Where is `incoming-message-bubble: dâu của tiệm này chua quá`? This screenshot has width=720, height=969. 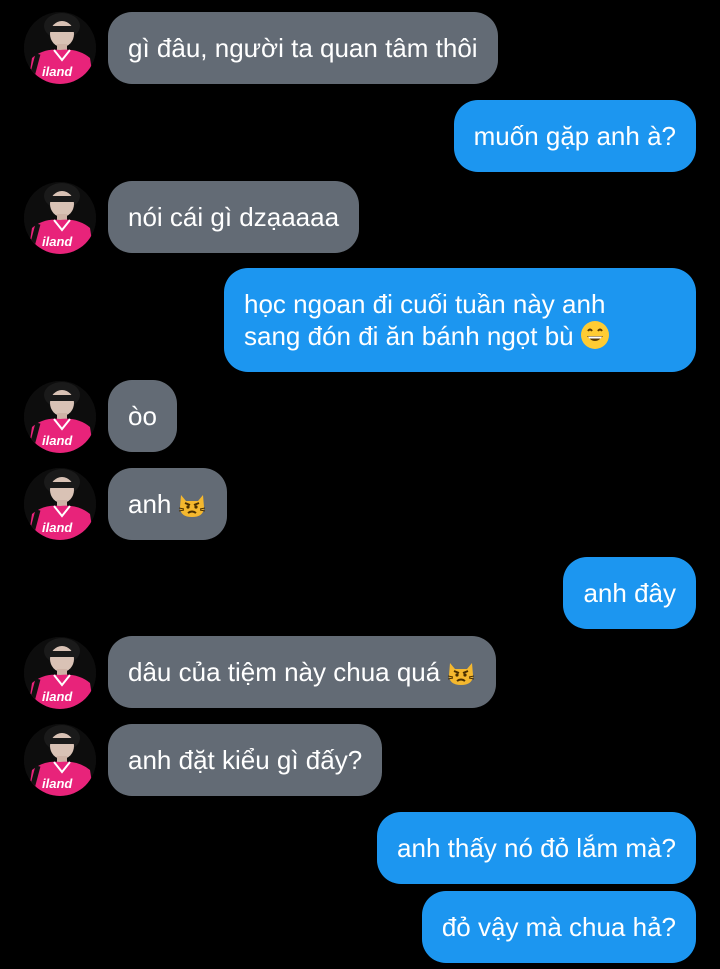
incoming-message-bubble: dâu của tiệm này chua quá is located at coordinates (302, 672).